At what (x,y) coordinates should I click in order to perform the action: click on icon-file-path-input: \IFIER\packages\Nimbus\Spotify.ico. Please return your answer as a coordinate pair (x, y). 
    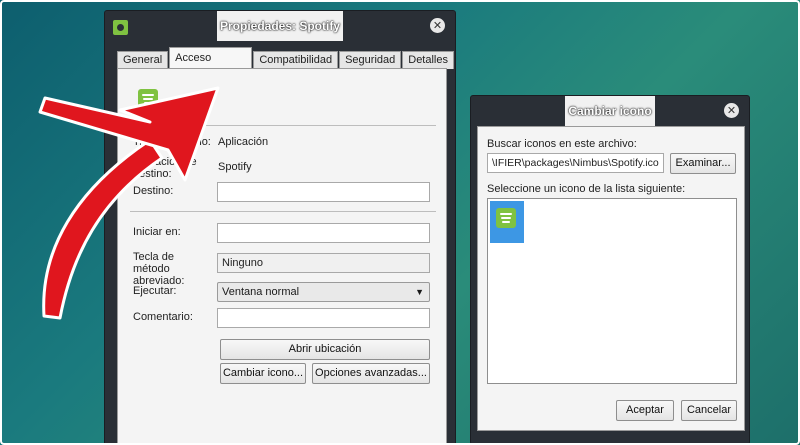
    Looking at the image, I should click on (575, 163).